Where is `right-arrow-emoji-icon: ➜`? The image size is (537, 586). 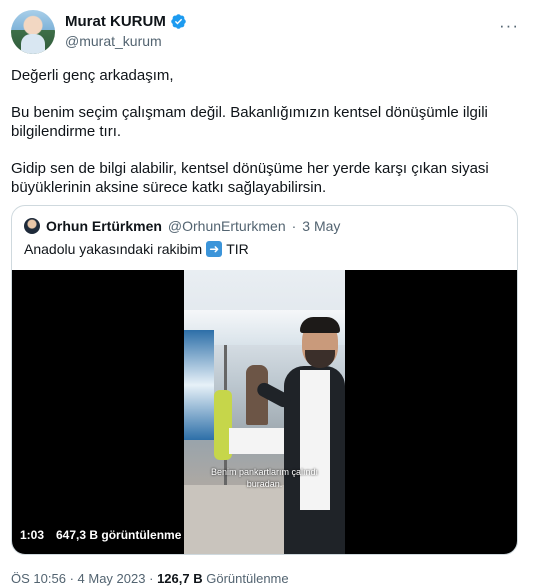
right-arrow-emoji-icon: ➜ is located at coordinates (214, 249).